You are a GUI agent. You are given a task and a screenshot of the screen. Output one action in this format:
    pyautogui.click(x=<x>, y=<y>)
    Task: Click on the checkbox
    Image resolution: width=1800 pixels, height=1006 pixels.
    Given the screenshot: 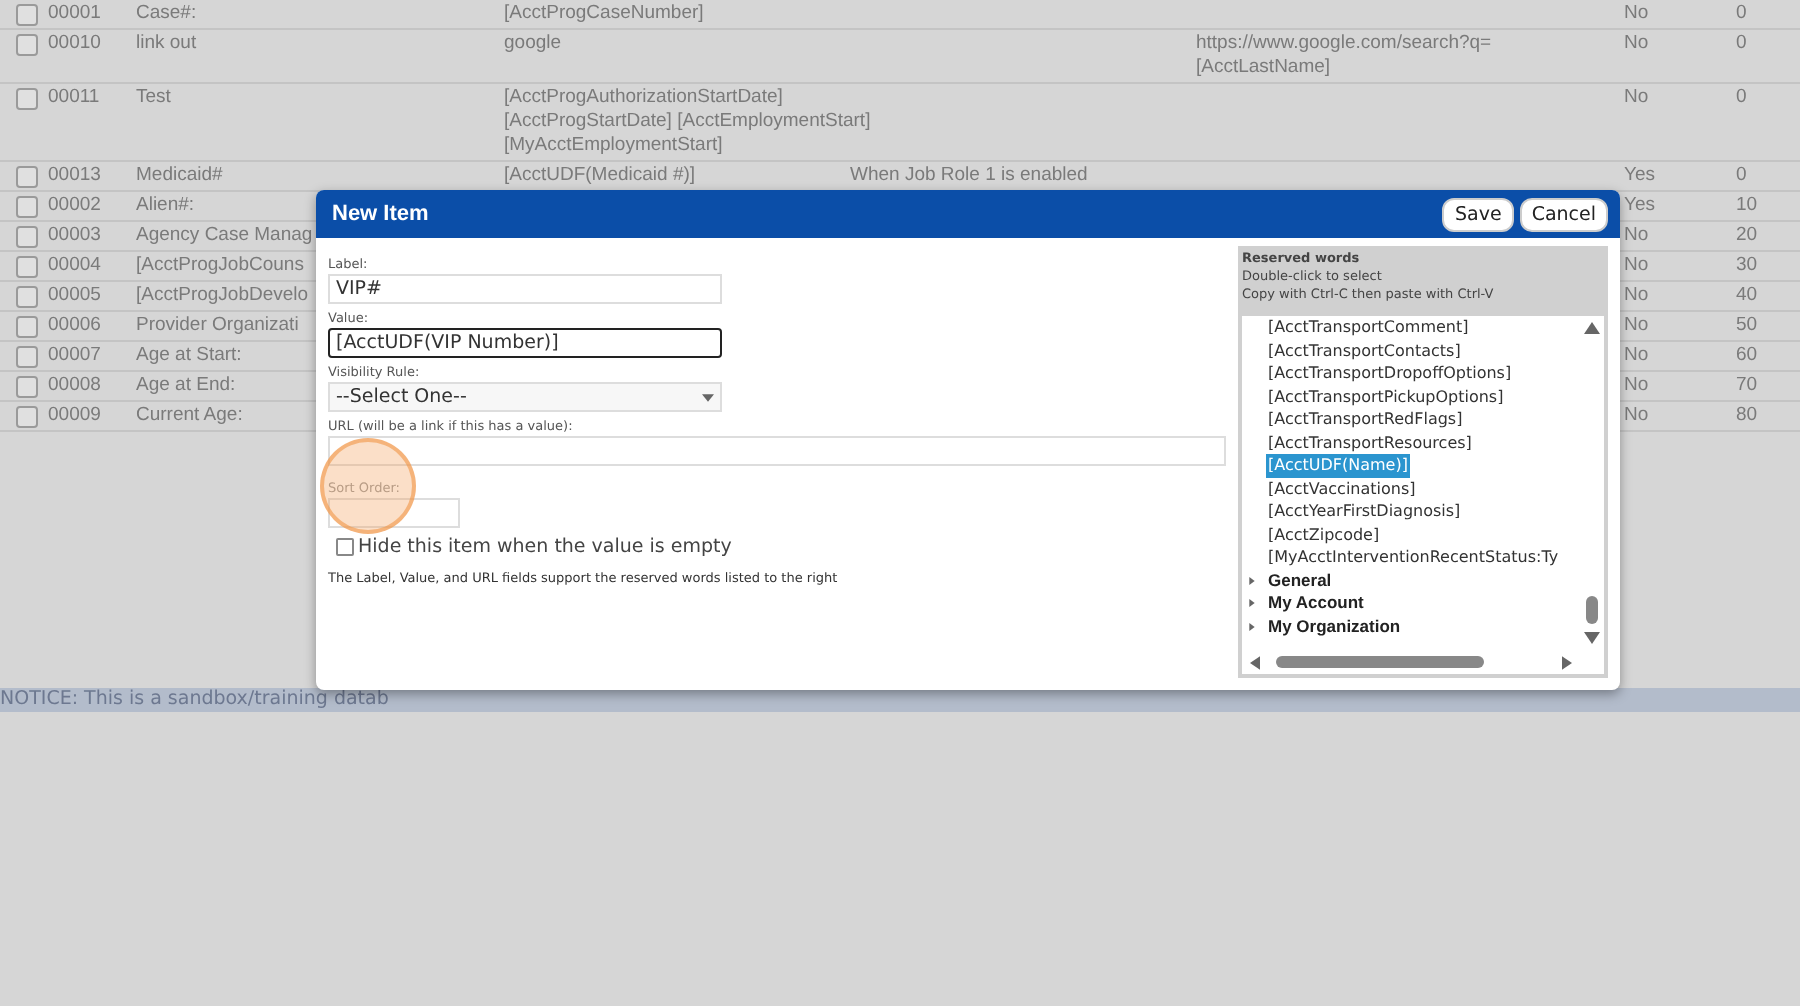 What is the action you would take?
    pyautogui.click(x=345, y=547)
    